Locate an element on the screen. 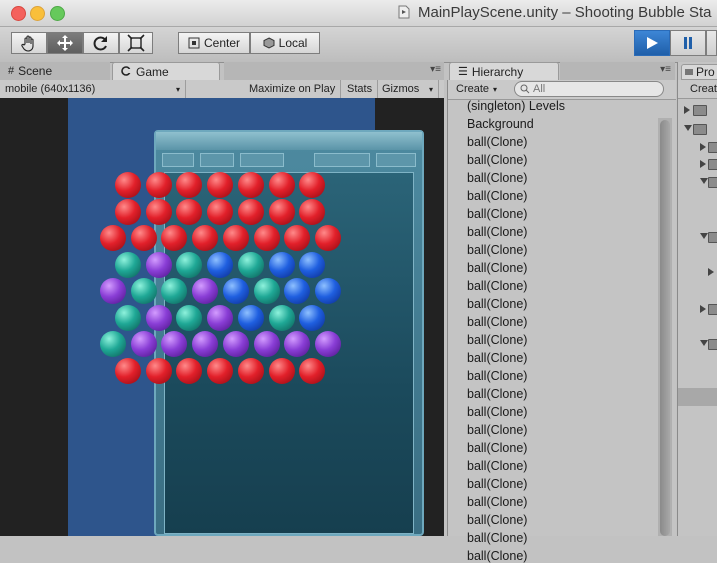  hierarchy-scrollbar is located at coordinates (665, 327).